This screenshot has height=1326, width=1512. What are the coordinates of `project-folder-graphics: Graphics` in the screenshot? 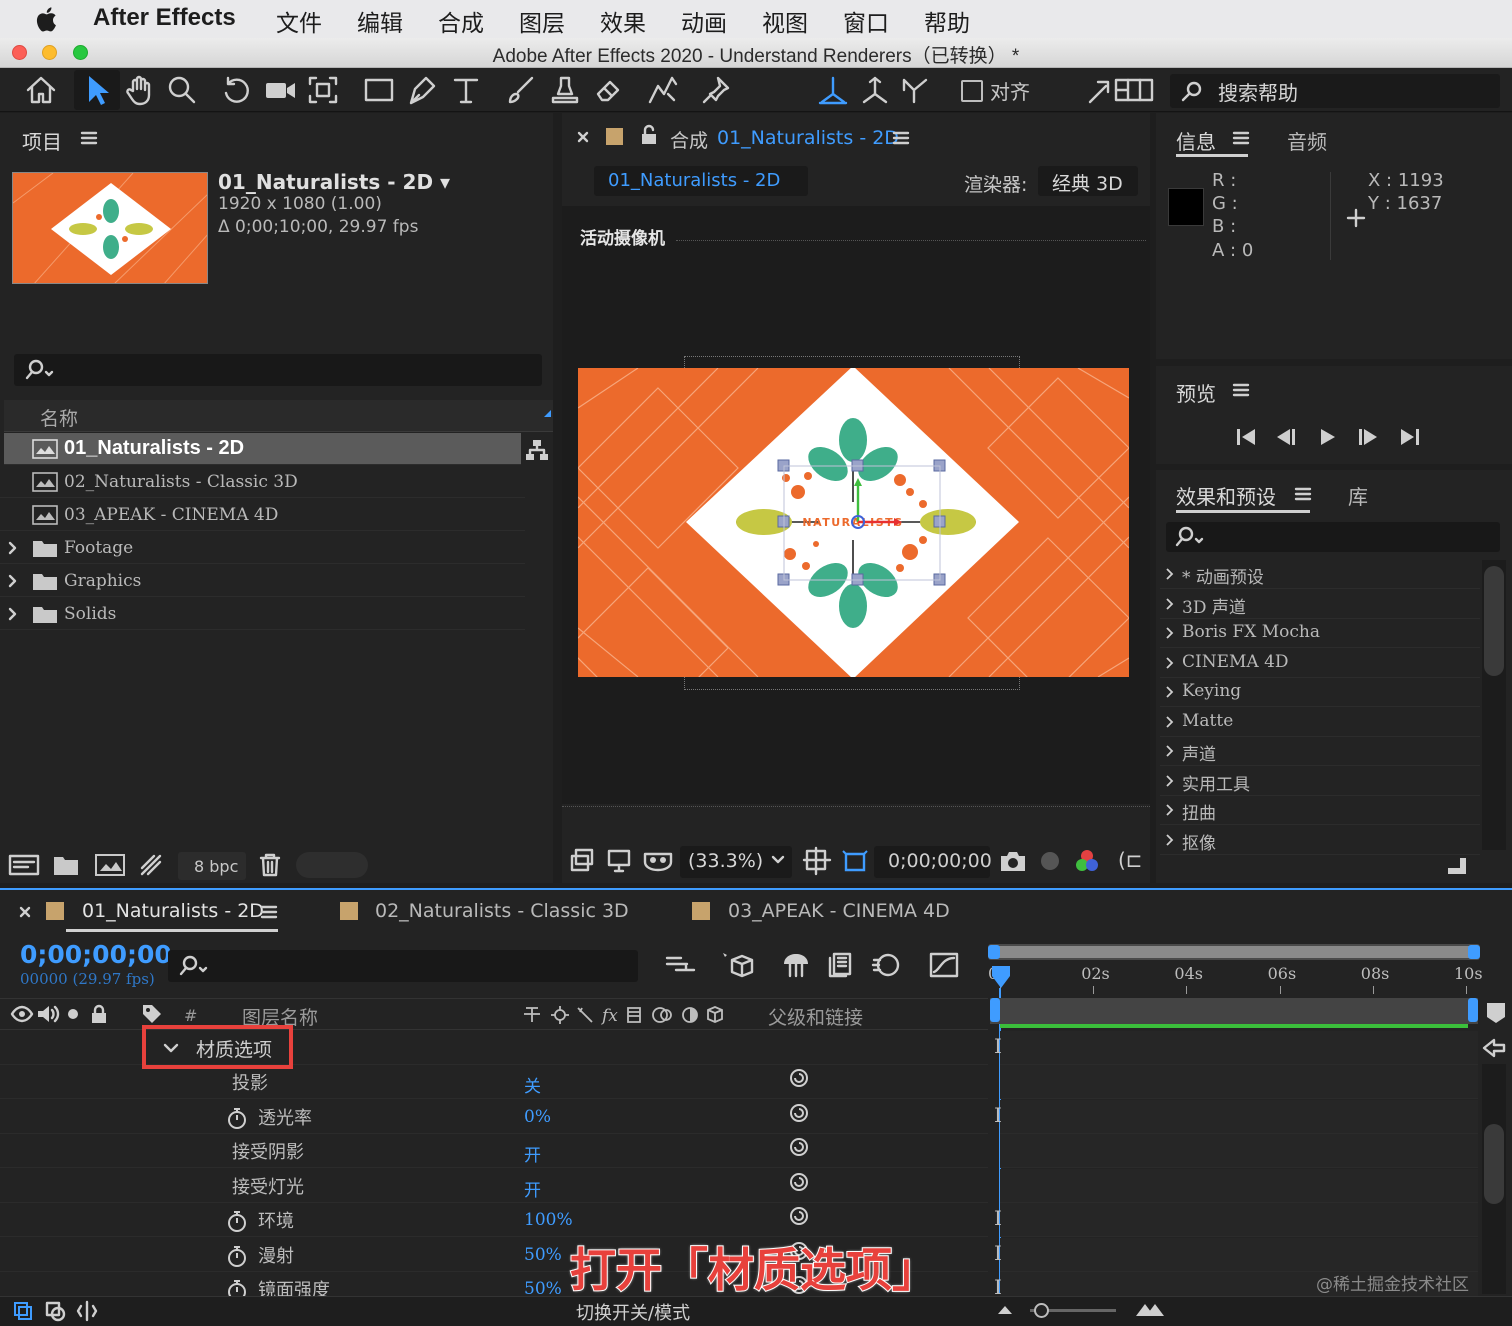 It's located at (262, 581).